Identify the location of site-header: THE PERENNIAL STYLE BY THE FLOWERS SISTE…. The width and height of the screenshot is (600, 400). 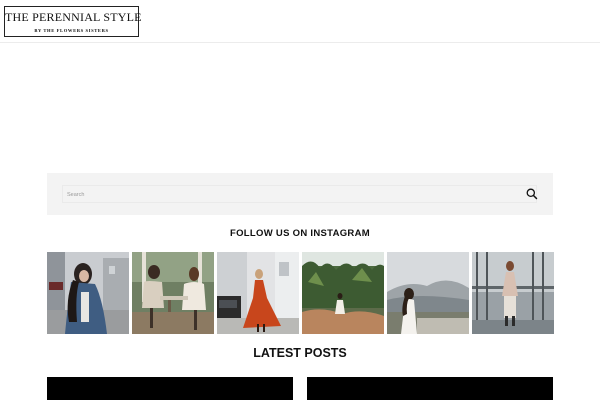
(300, 21).